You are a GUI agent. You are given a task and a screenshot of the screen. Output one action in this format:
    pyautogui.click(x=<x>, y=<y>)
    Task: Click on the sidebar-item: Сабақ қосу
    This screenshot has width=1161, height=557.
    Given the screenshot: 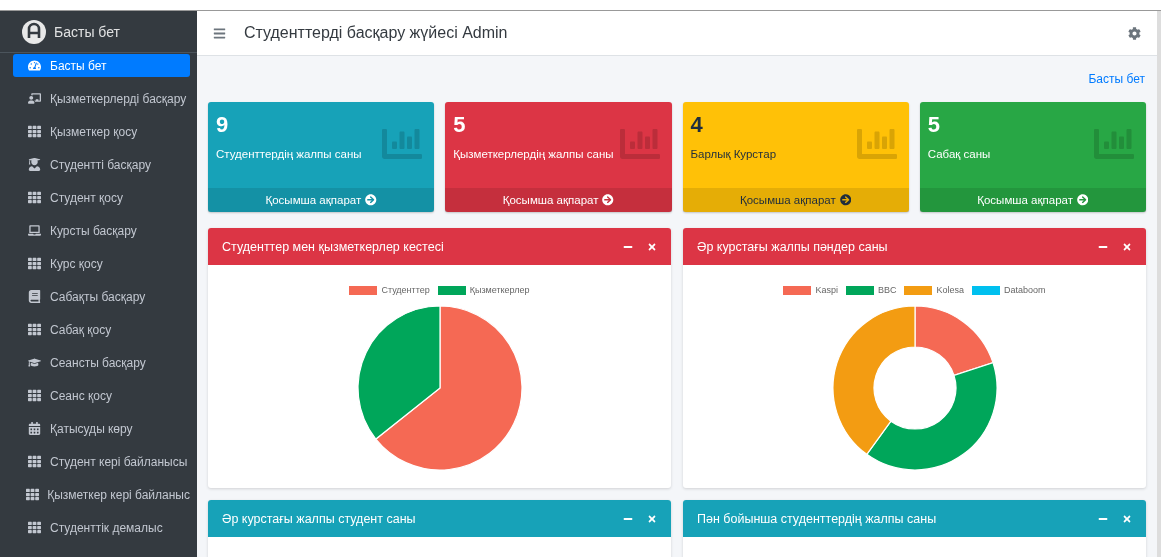 What is the action you would take?
    pyautogui.click(x=101, y=329)
    